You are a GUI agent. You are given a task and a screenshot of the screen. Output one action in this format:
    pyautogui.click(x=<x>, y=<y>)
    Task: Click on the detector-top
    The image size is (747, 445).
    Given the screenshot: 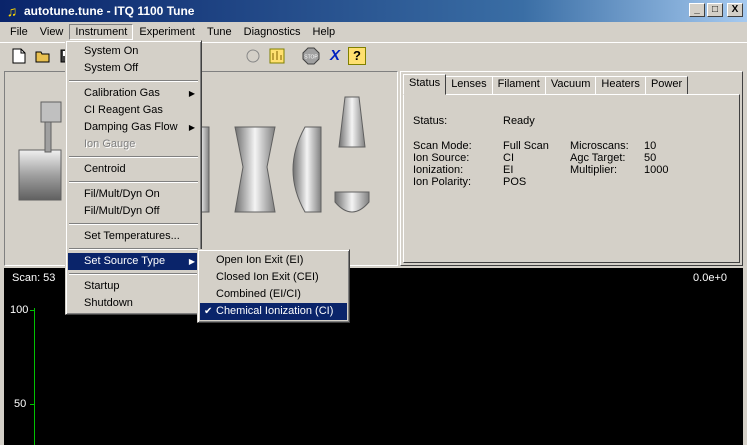 What is the action you would take?
    pyautogui.click(x=352, y=122)
    